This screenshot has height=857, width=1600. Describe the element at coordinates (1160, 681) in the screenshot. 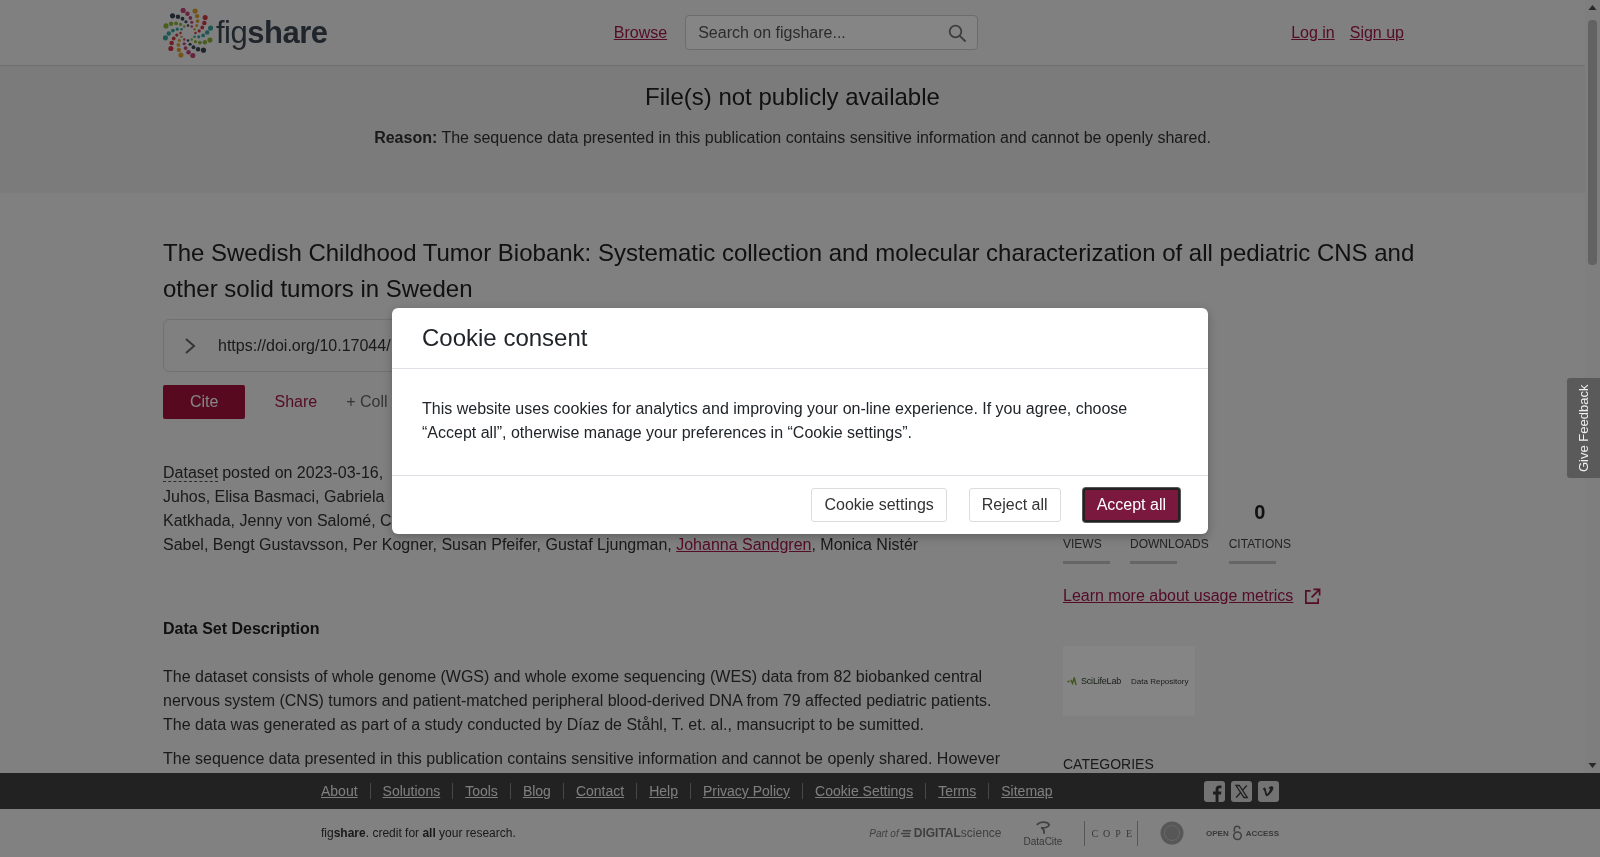

I see `logo-caption: Data Repository` at that location.